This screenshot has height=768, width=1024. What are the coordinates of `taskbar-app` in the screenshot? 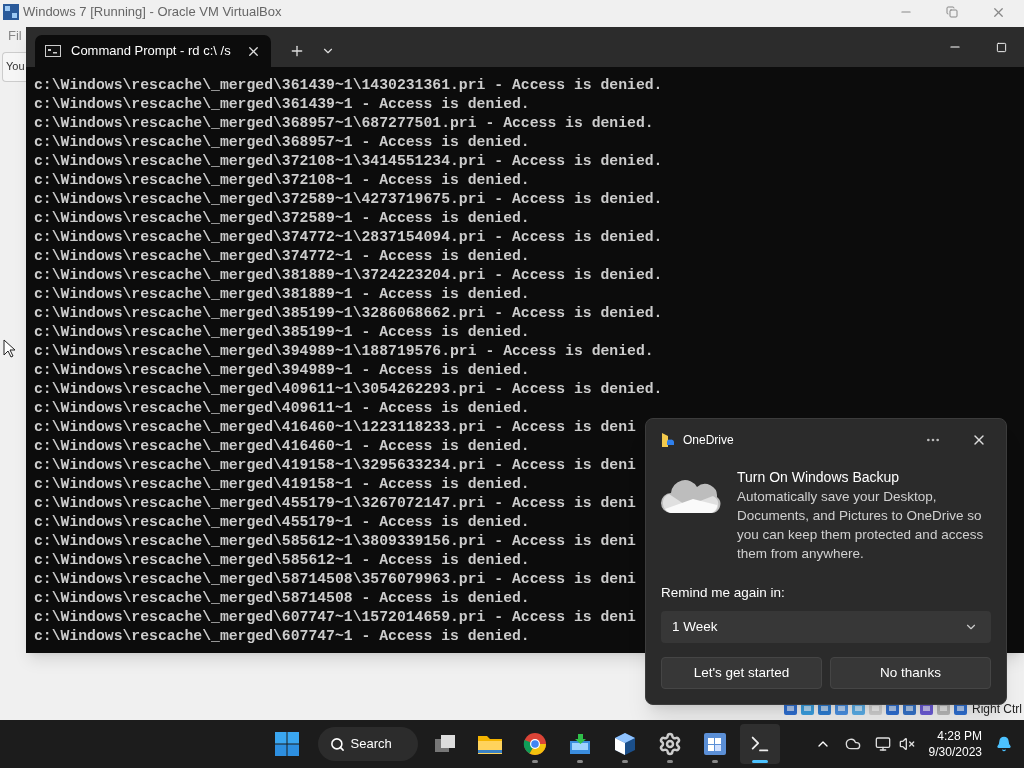 It's located at (759, 744).